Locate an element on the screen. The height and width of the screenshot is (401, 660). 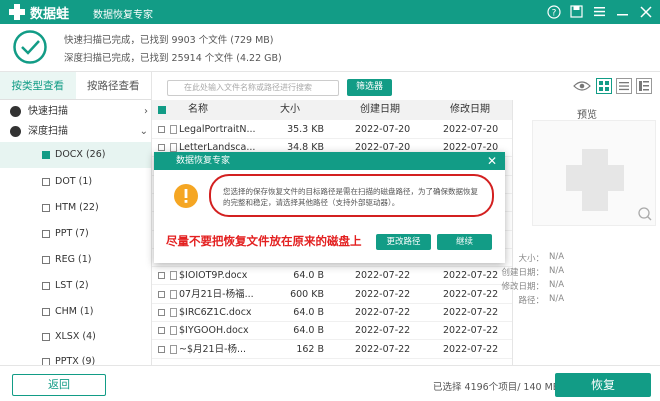
file-name: $IRC6Z1C.docx is located at coordinates (215, 312).